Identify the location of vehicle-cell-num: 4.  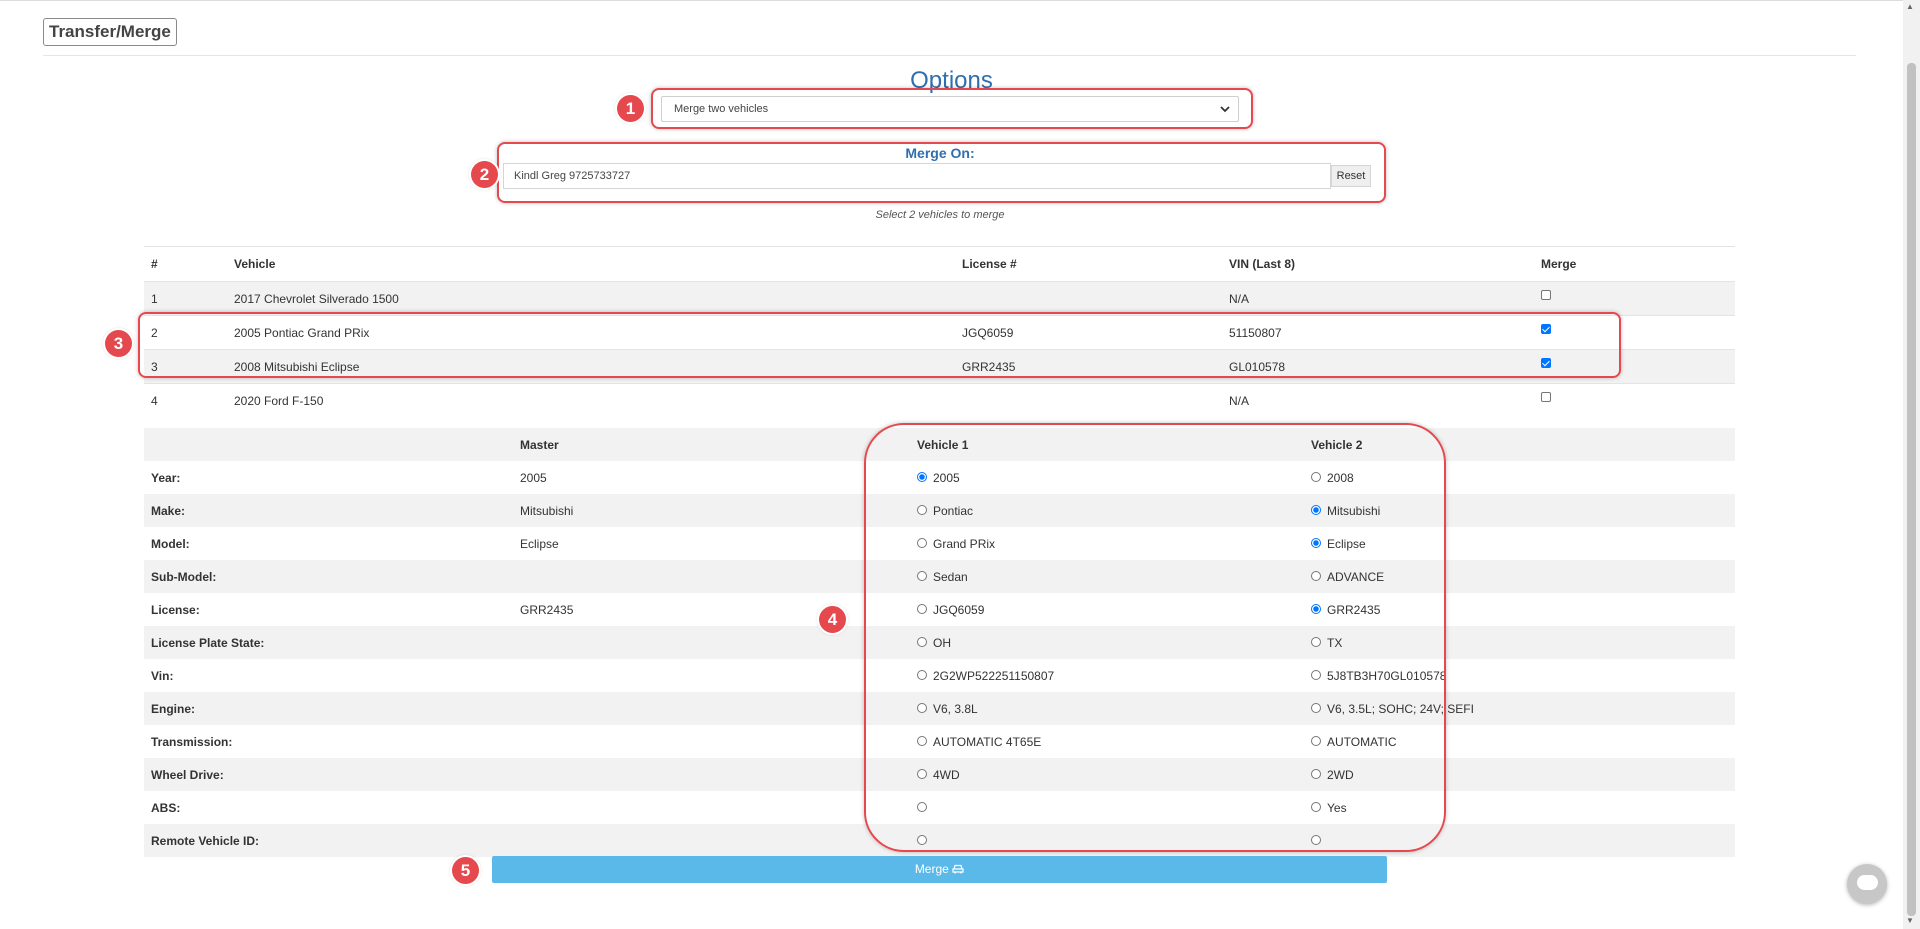
(185, 400).